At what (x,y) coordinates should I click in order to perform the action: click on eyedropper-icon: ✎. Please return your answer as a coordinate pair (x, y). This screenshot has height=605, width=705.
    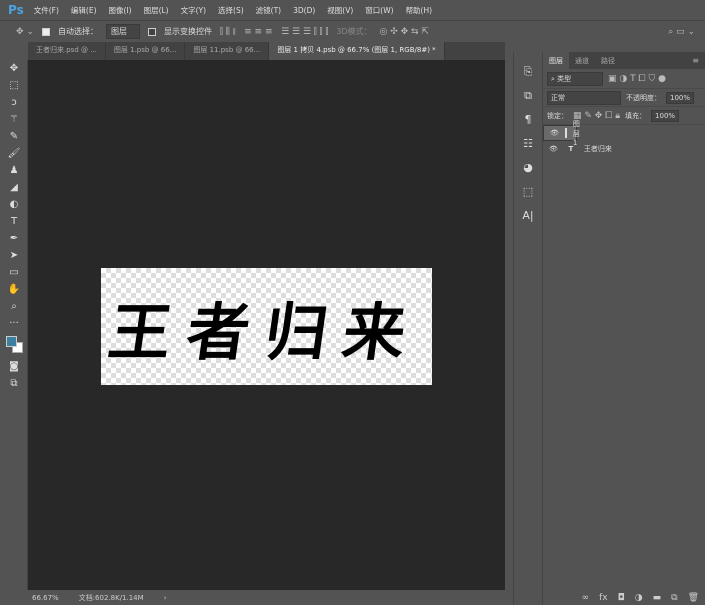
    Looking at the image, I should click on (14, 136).